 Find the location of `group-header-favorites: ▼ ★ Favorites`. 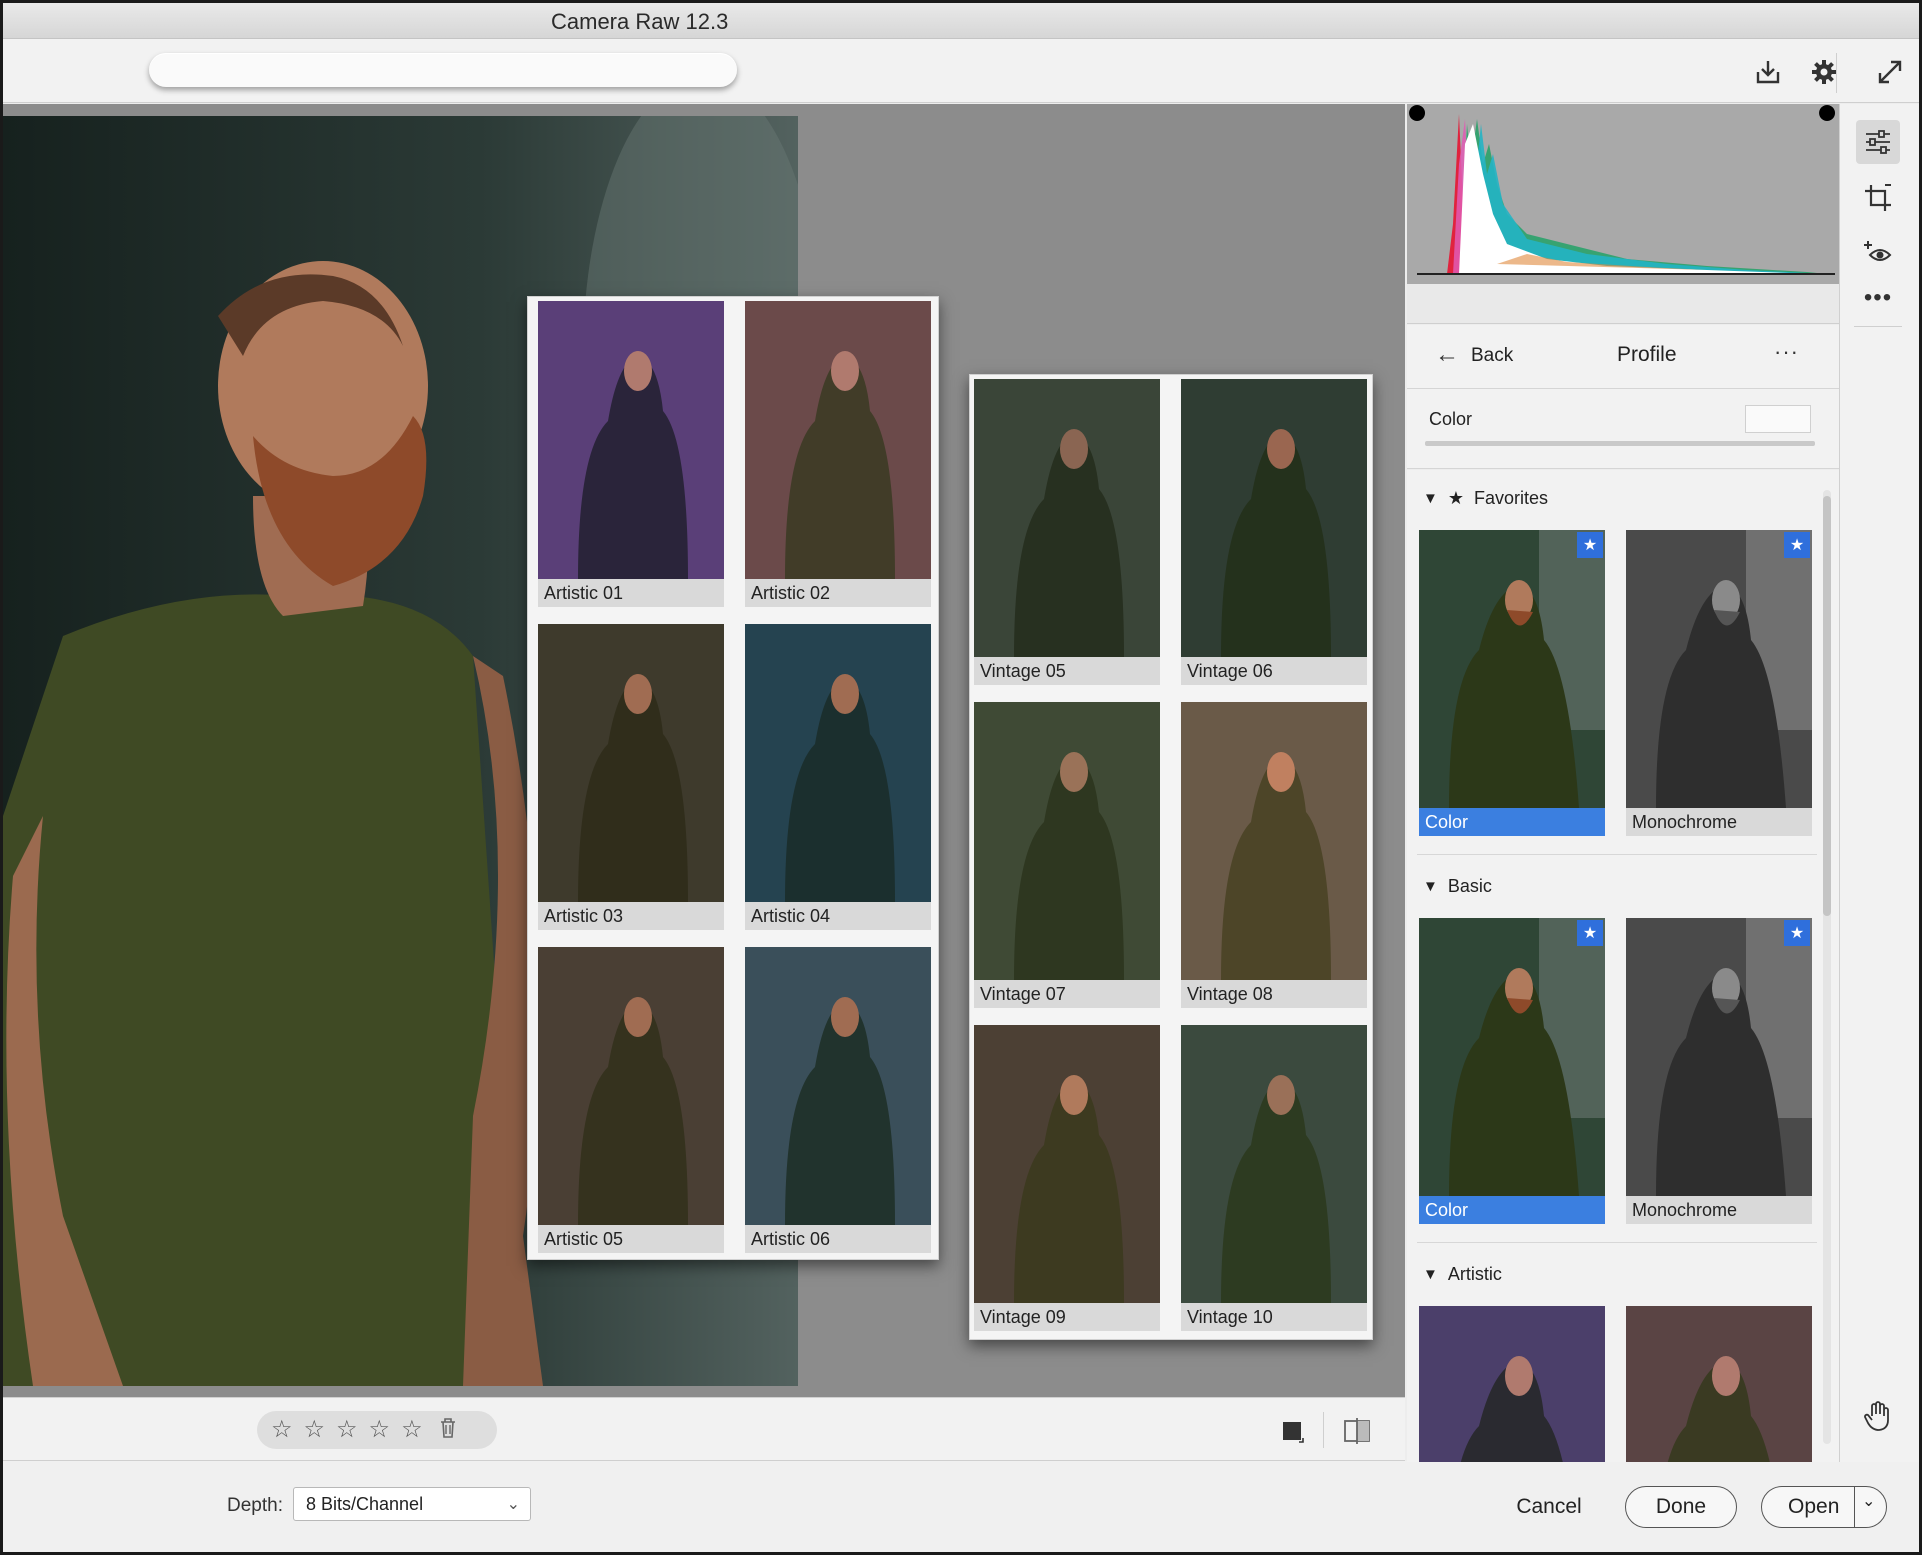

group-header-favorites: ▼ ★ Favorites is located at coordinates (1485, 498).